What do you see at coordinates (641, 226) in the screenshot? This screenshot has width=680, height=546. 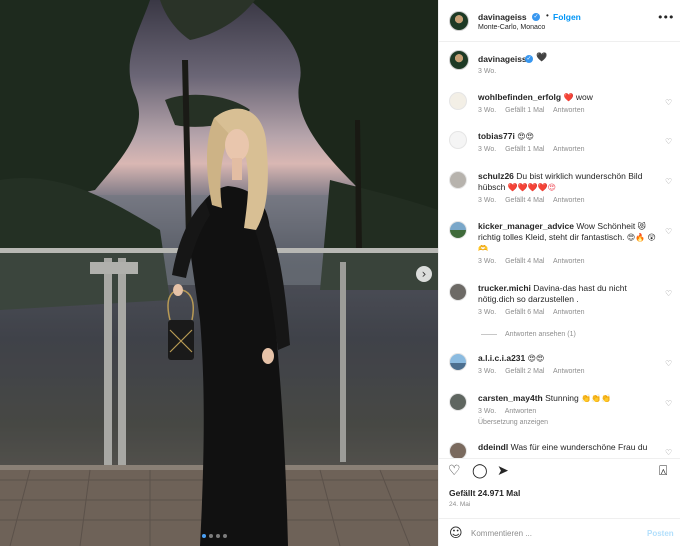 I see `comment-emoji: 😻` at bounding box center [641, 226].